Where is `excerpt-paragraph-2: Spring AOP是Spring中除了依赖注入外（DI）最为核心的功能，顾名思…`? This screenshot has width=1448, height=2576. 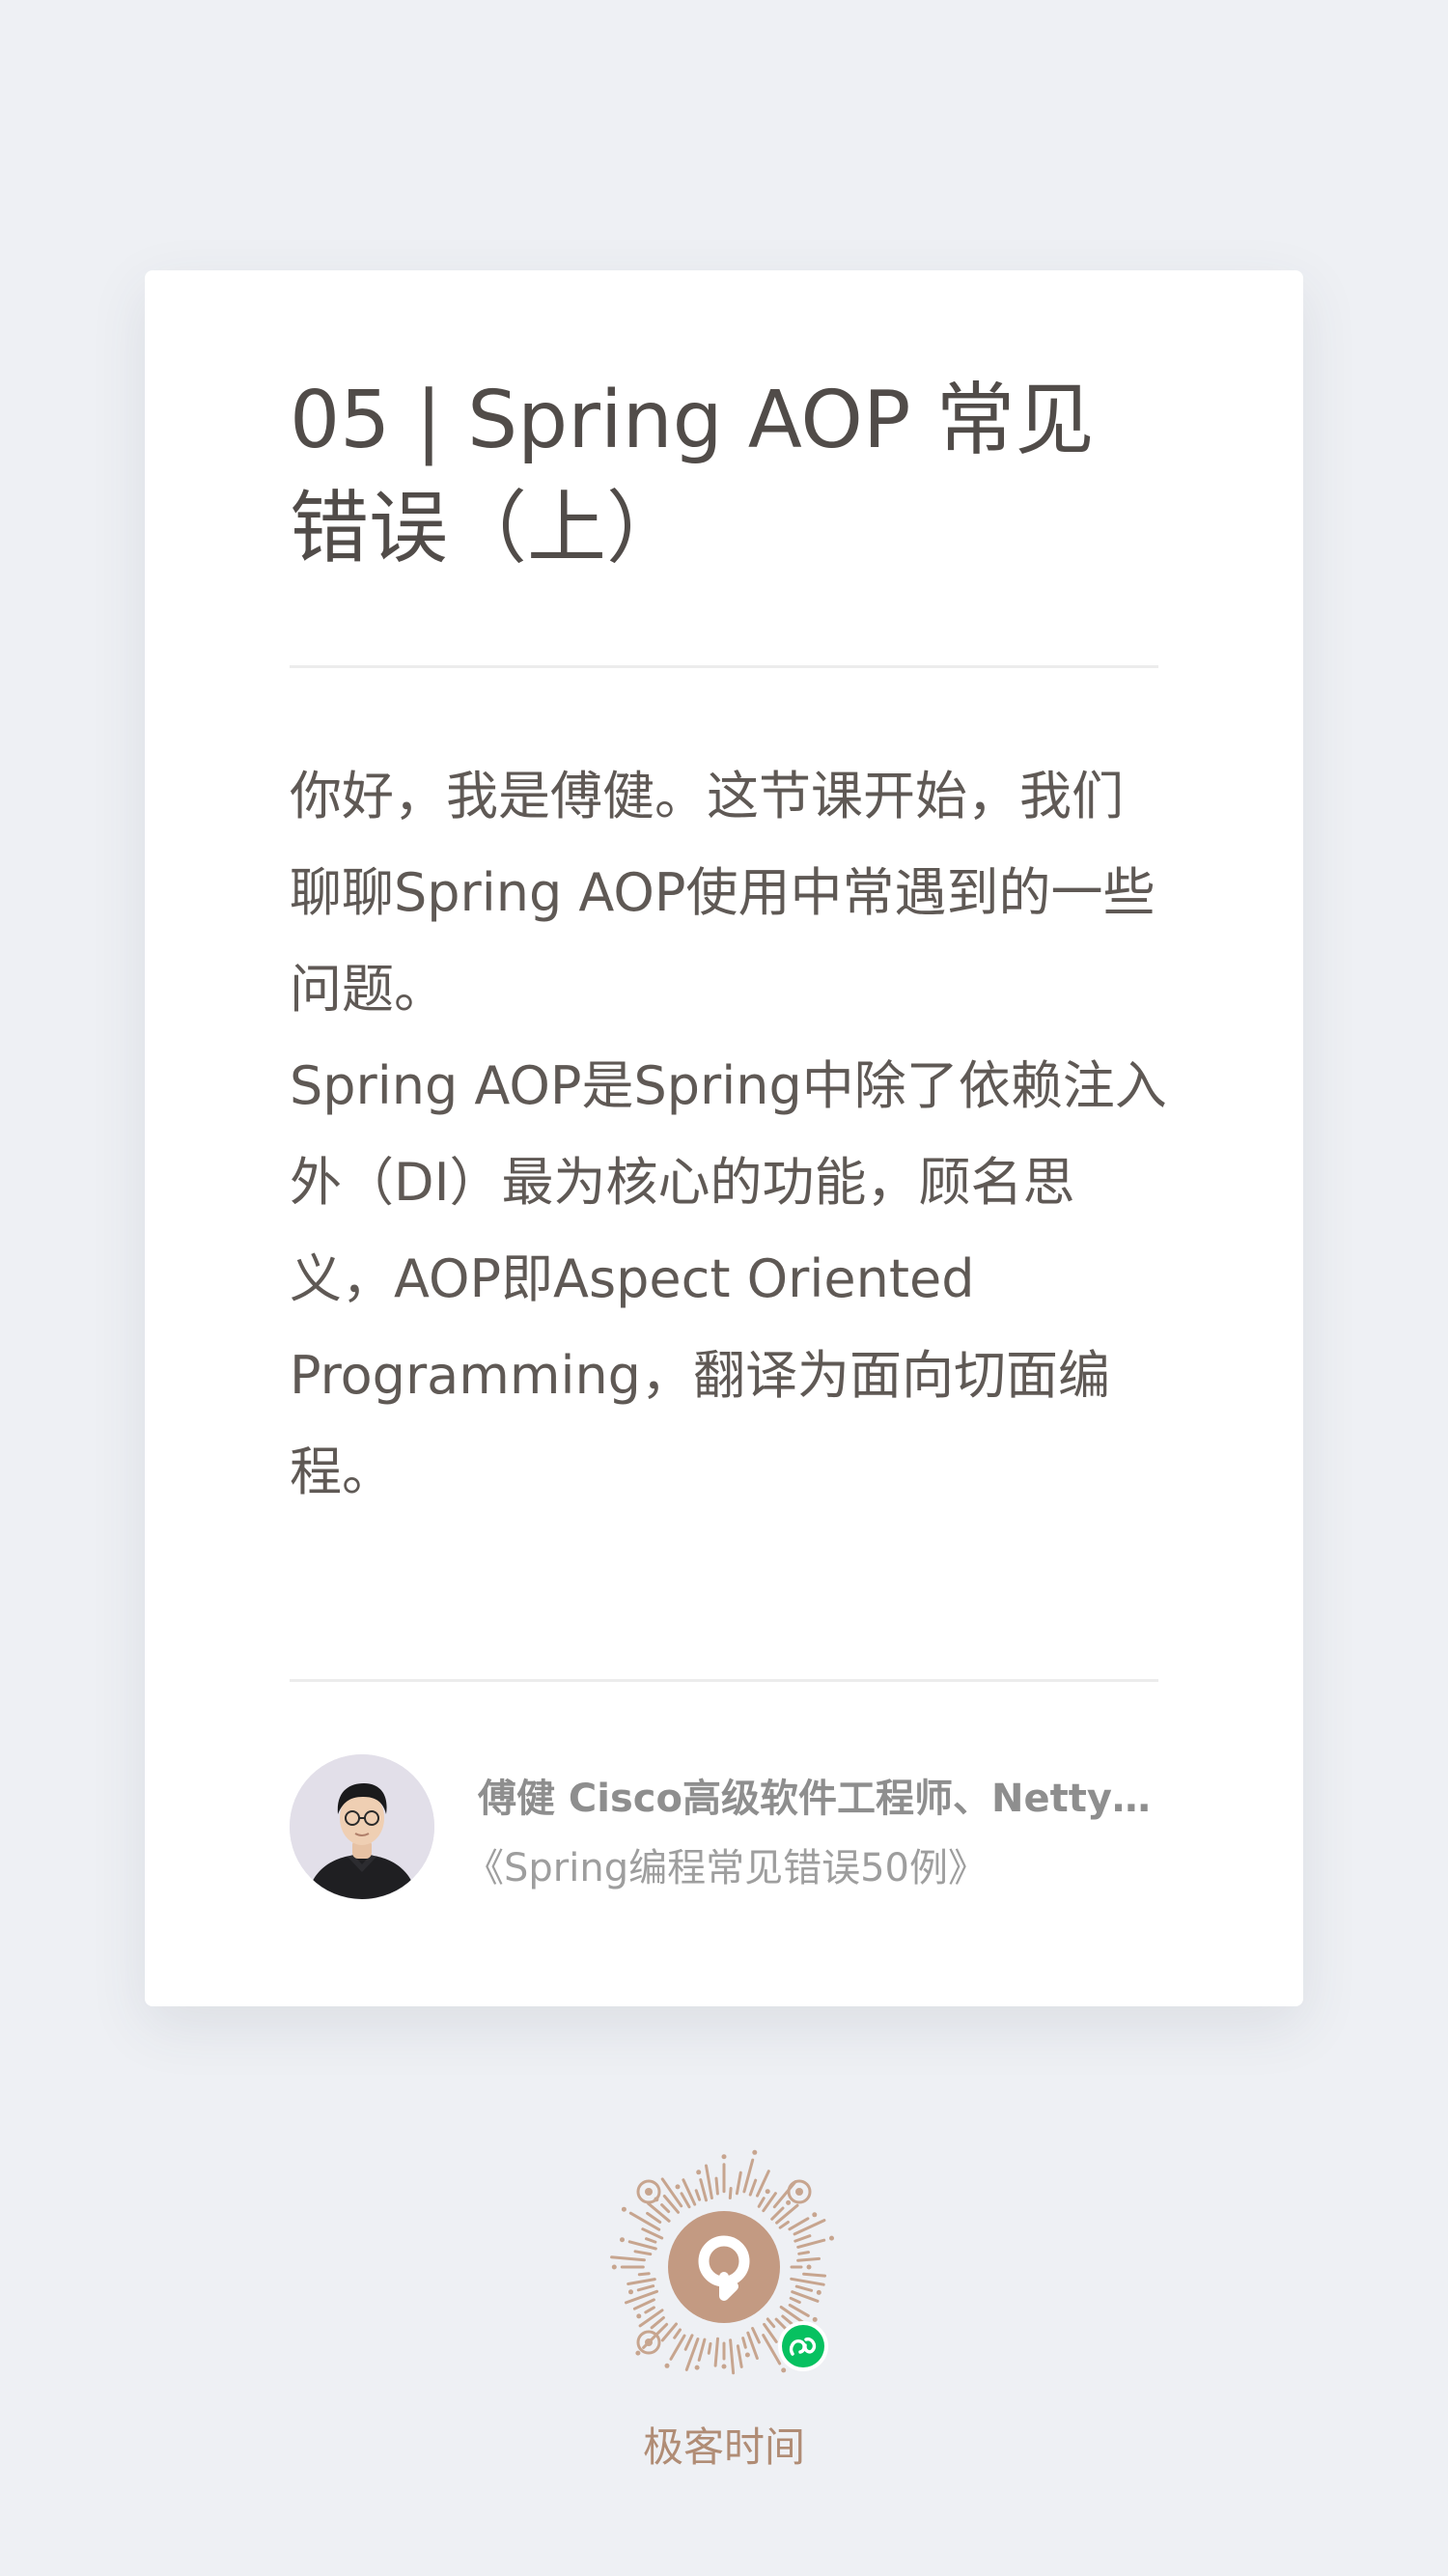 excerpt-paragraph-2: Spring AOP是Spring中除了依赖注入外（DI）最为核心的功能，顾名思… is located at coordinates (729, 1279).